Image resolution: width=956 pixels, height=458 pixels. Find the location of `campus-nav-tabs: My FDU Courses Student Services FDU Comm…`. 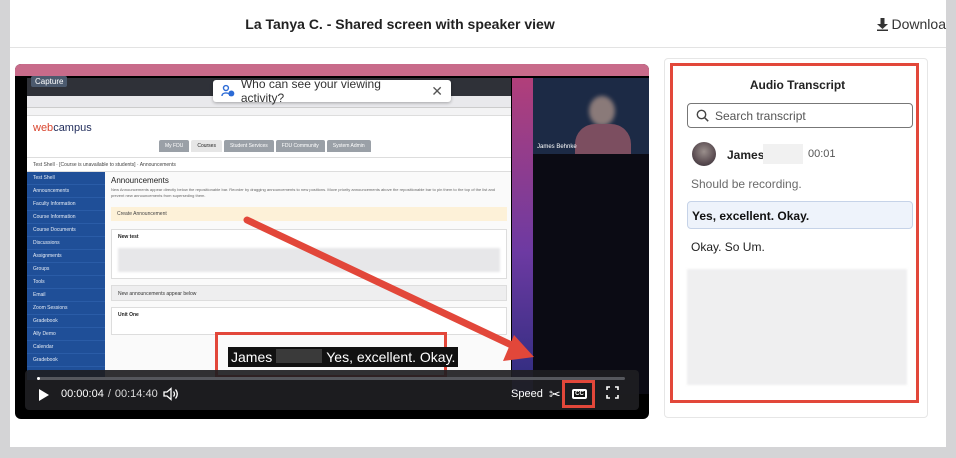

campus-nav-tabs: My FDU Courses Student Services FDU Comm… is located at coordinates (265, 146).